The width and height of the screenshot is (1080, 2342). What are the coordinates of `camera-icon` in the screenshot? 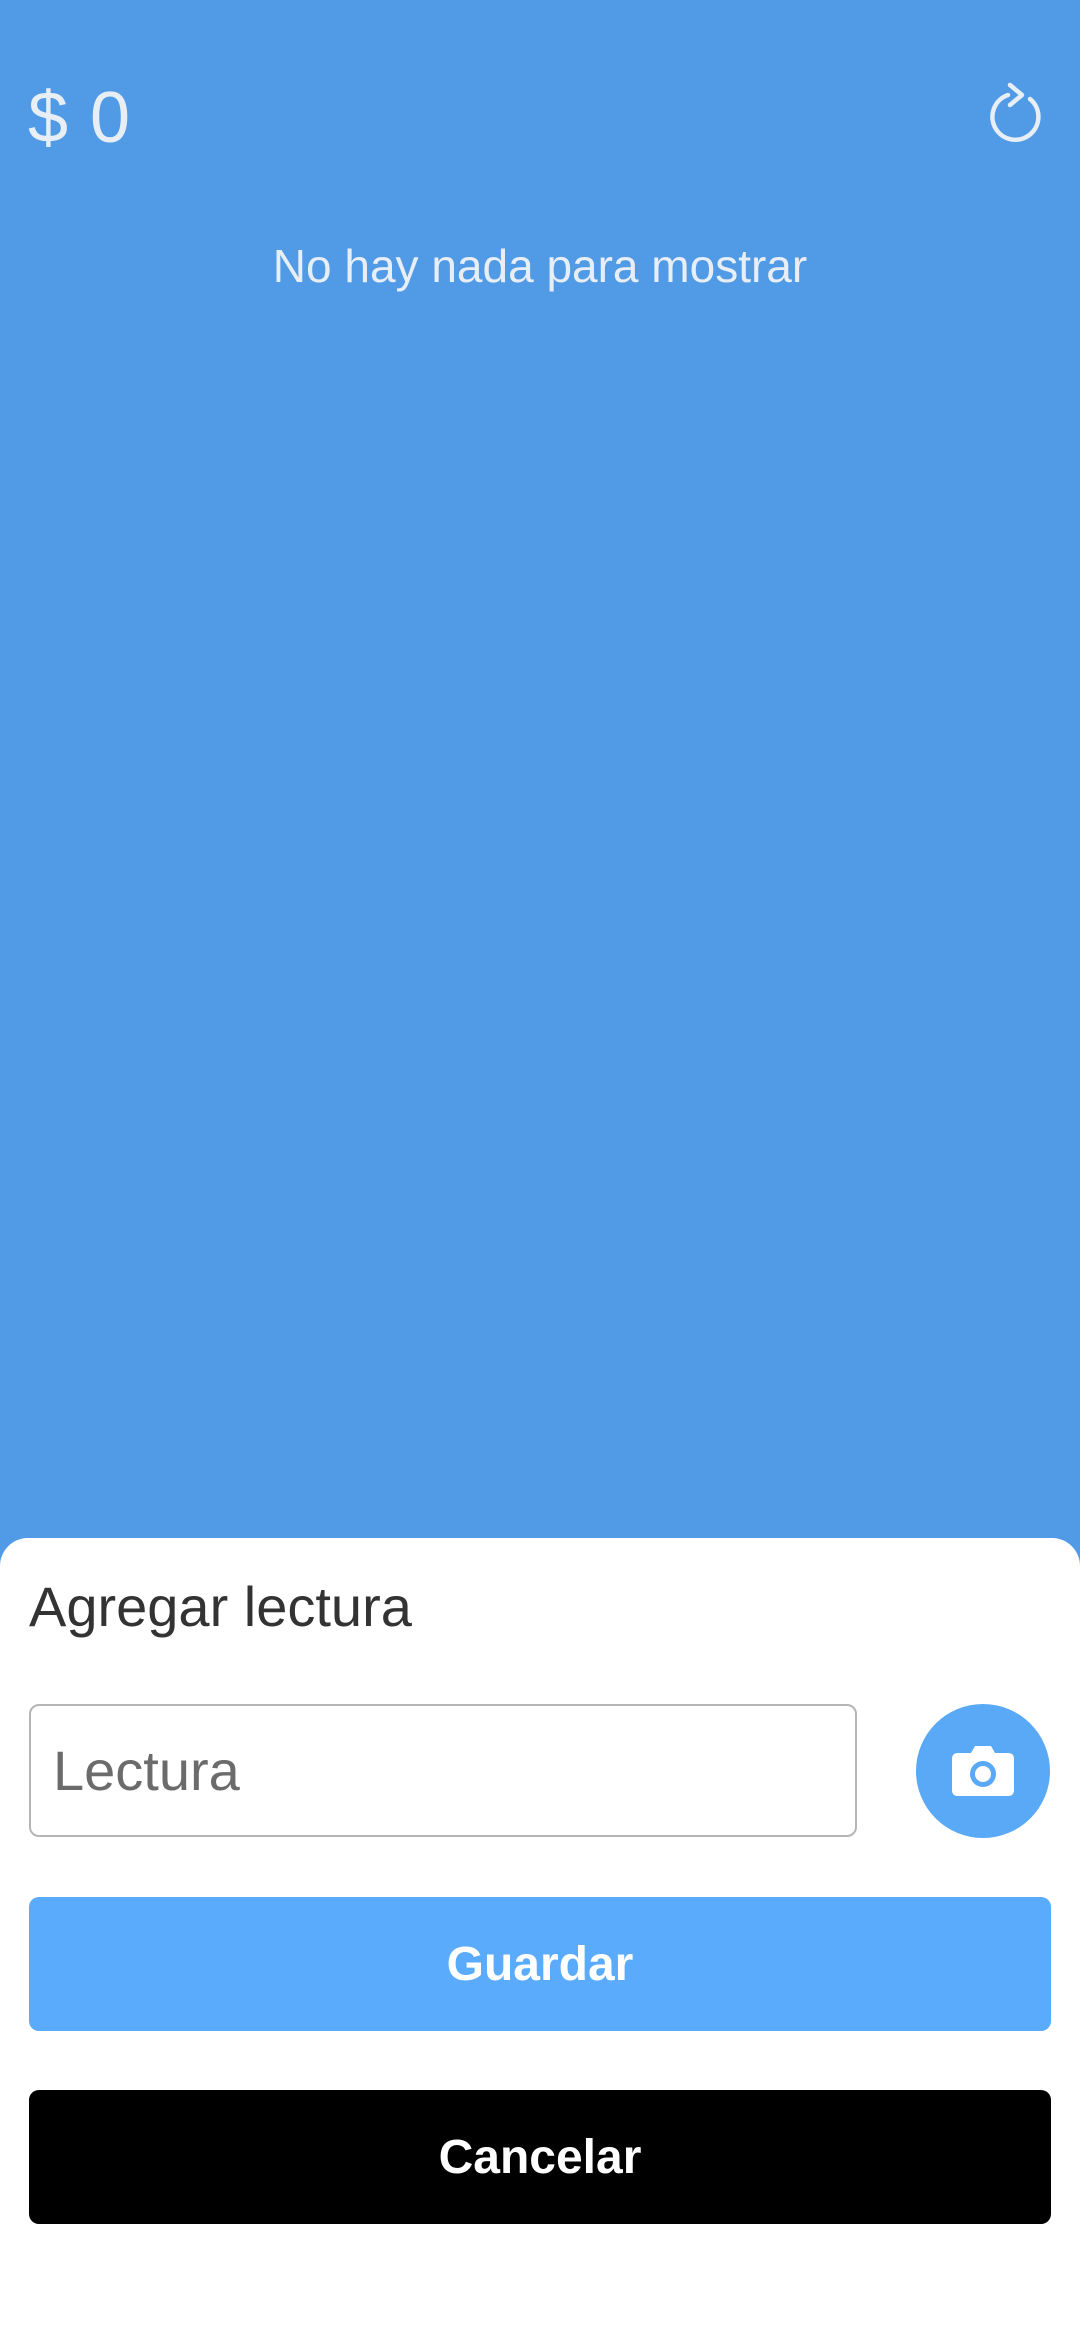 It's located at (983, 1771).